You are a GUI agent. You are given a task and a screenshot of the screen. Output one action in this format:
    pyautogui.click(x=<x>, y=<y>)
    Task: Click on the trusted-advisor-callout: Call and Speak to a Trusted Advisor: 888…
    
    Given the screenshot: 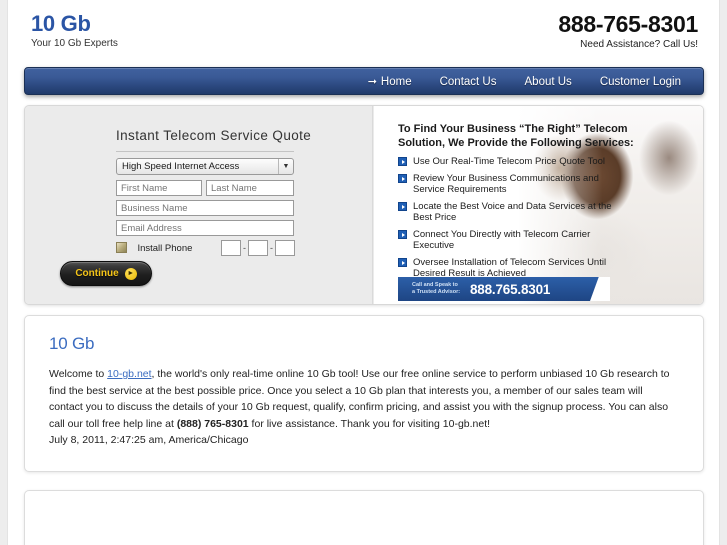 What is the action you would take?
    pyautogui.click(x=504, y=289)
    